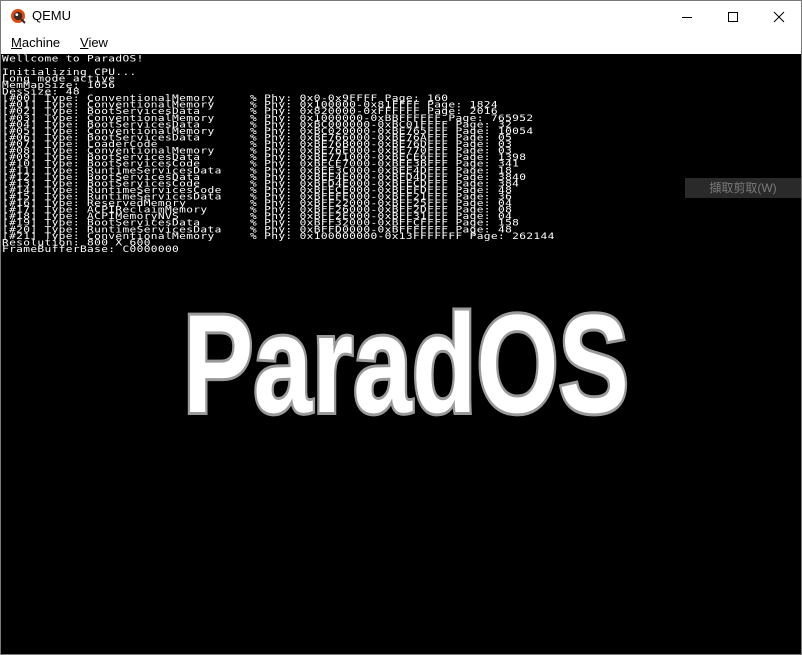 The width and height of the screenshot is (802, 655). I want to click on minimize-button, so click(687, 16).